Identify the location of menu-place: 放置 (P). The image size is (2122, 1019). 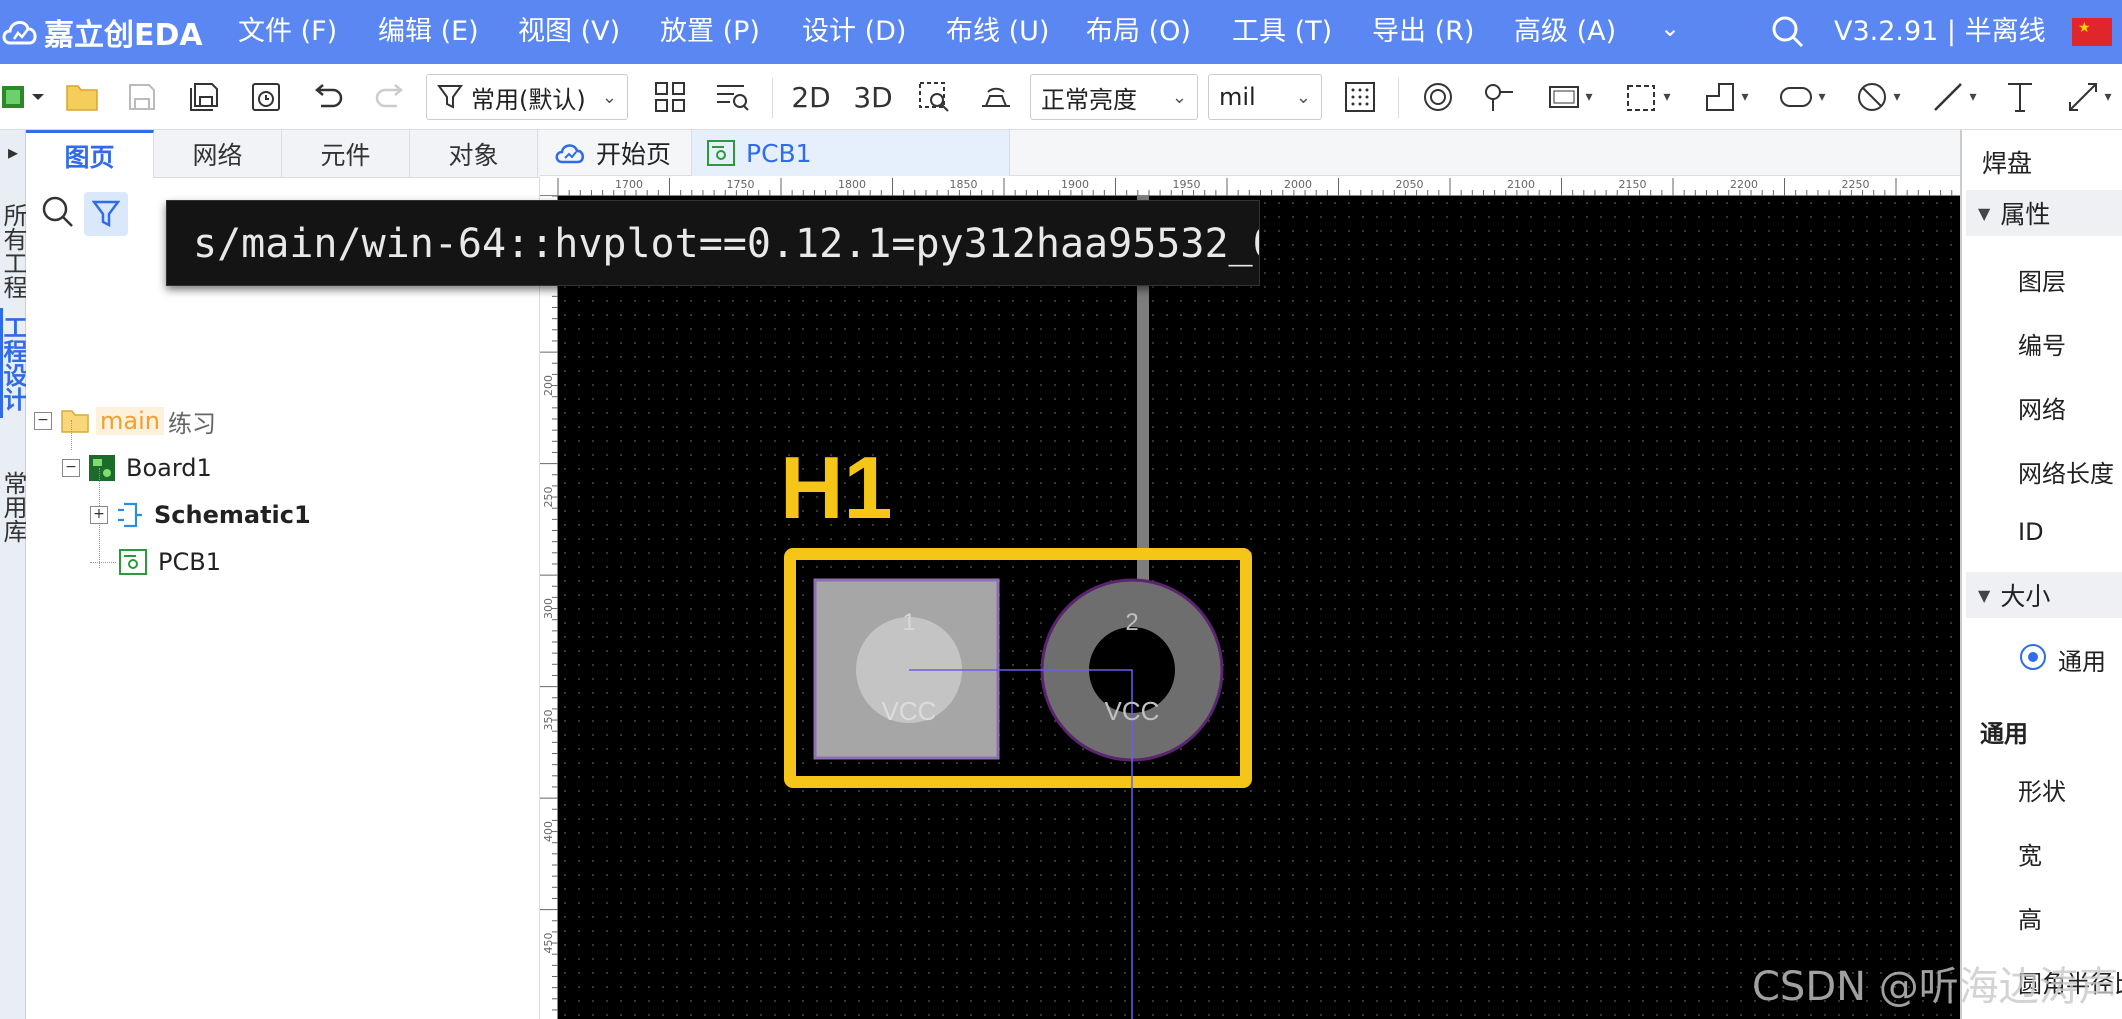
(710, 32).